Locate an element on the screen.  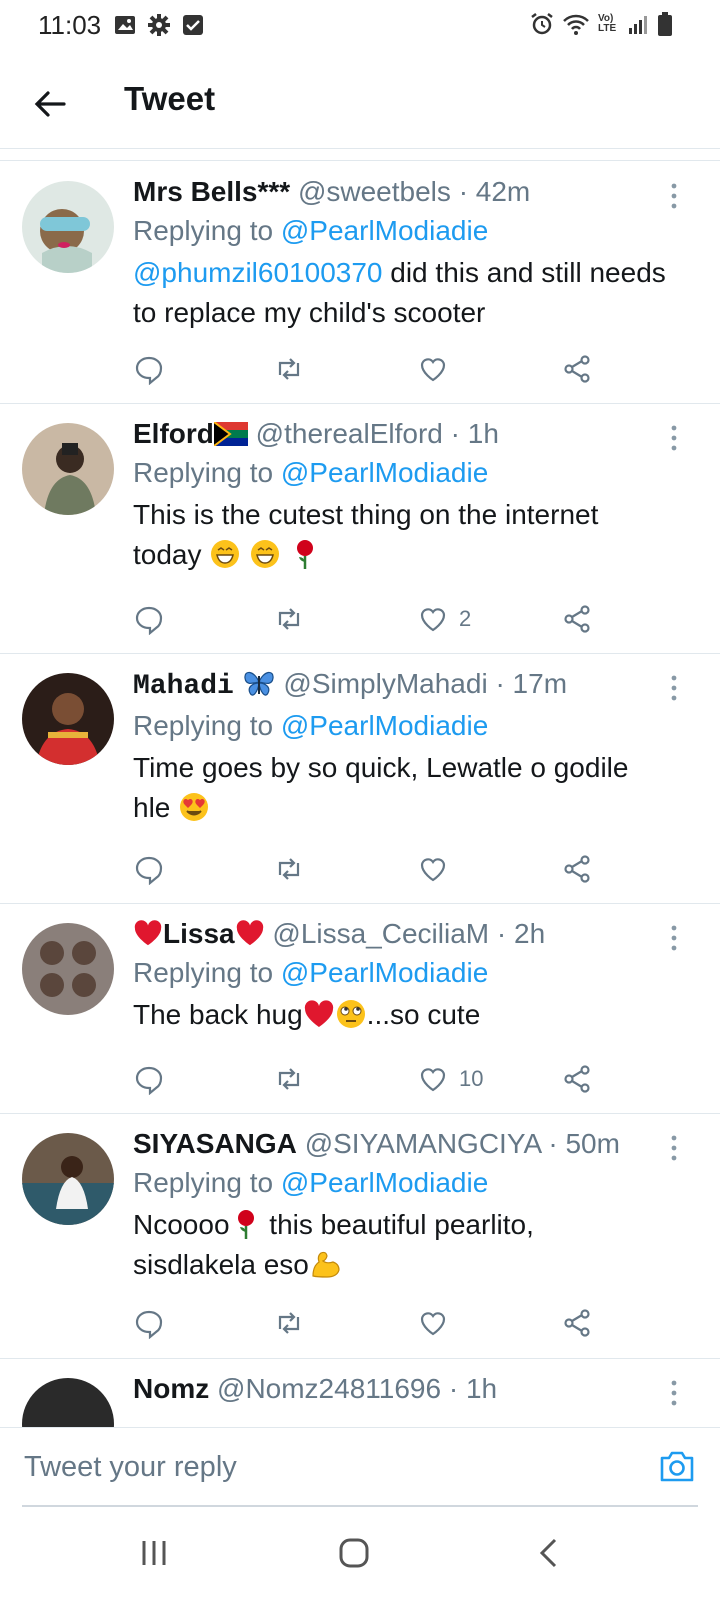
tweet-time: · 17m is located at coordinates (531, 683).